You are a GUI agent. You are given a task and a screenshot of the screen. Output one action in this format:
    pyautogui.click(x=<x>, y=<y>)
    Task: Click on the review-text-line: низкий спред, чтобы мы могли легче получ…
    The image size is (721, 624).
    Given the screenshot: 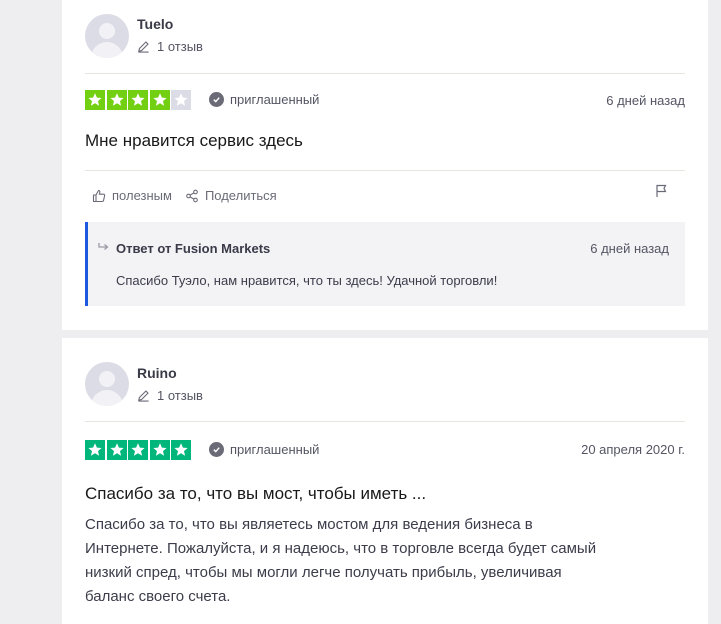 What is the action you would take?
    pyautogui.click(x=323, y=572)
    